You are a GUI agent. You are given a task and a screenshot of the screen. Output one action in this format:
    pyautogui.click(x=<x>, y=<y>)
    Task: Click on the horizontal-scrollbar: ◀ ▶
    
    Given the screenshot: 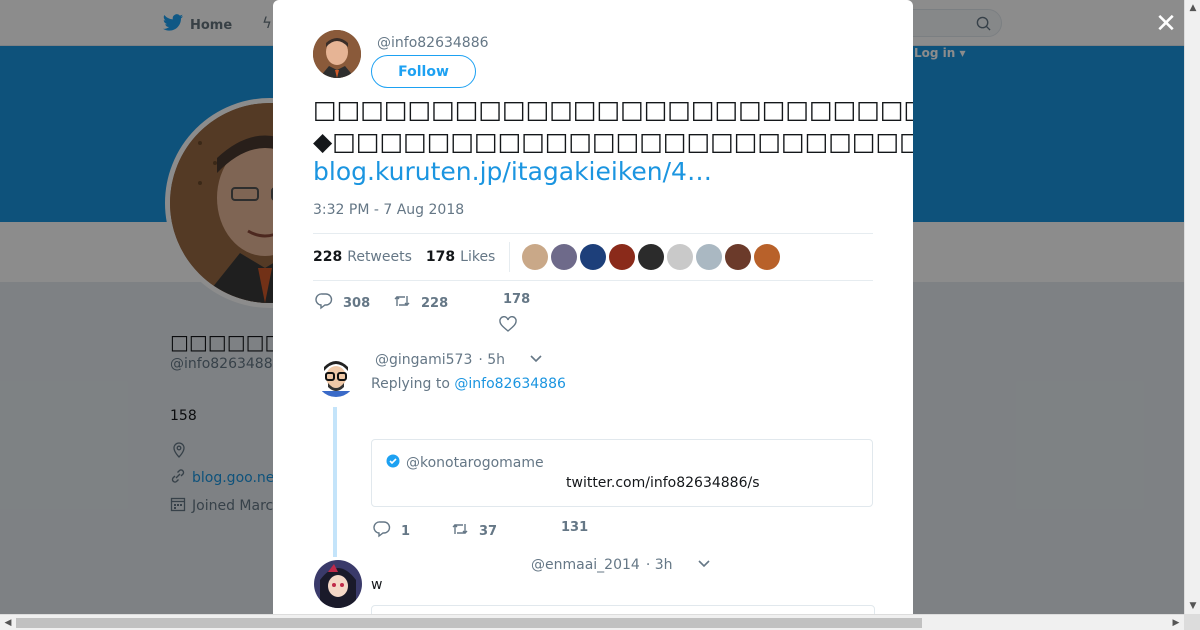 What is the action you would take?
    pyautogui.click(x=592, y=622)
    